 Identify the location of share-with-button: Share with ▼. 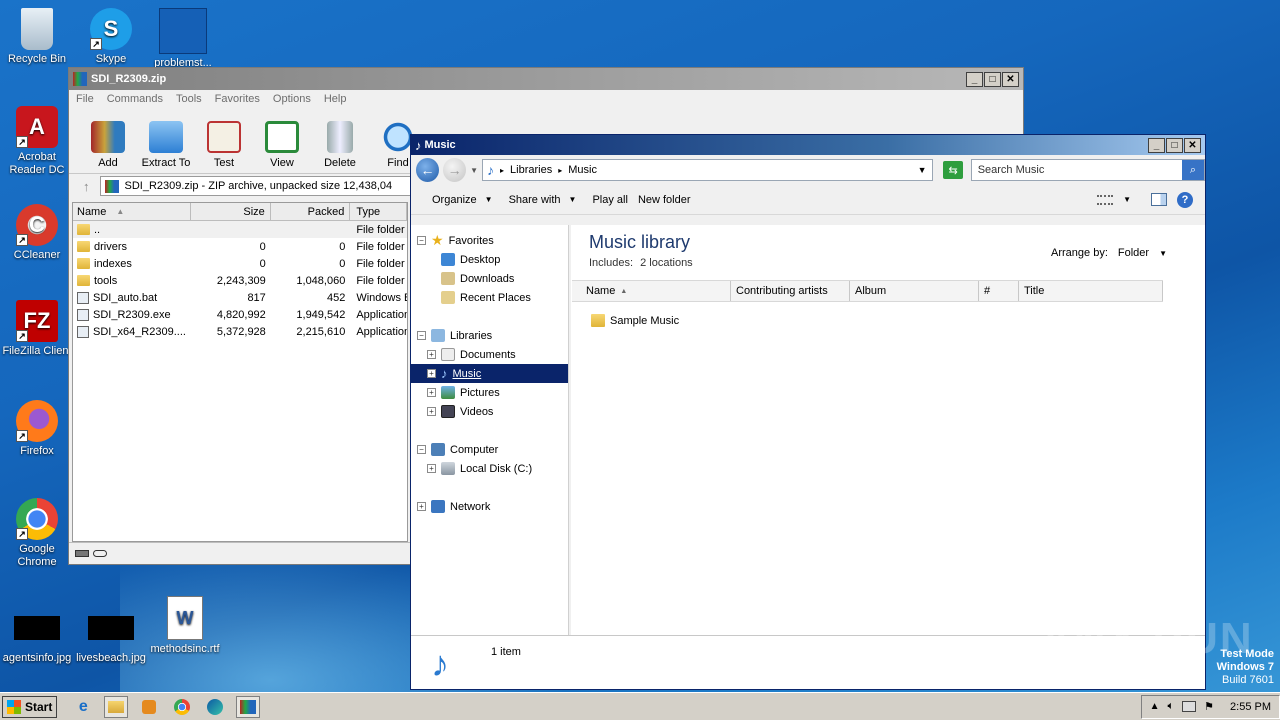
(543, 200).